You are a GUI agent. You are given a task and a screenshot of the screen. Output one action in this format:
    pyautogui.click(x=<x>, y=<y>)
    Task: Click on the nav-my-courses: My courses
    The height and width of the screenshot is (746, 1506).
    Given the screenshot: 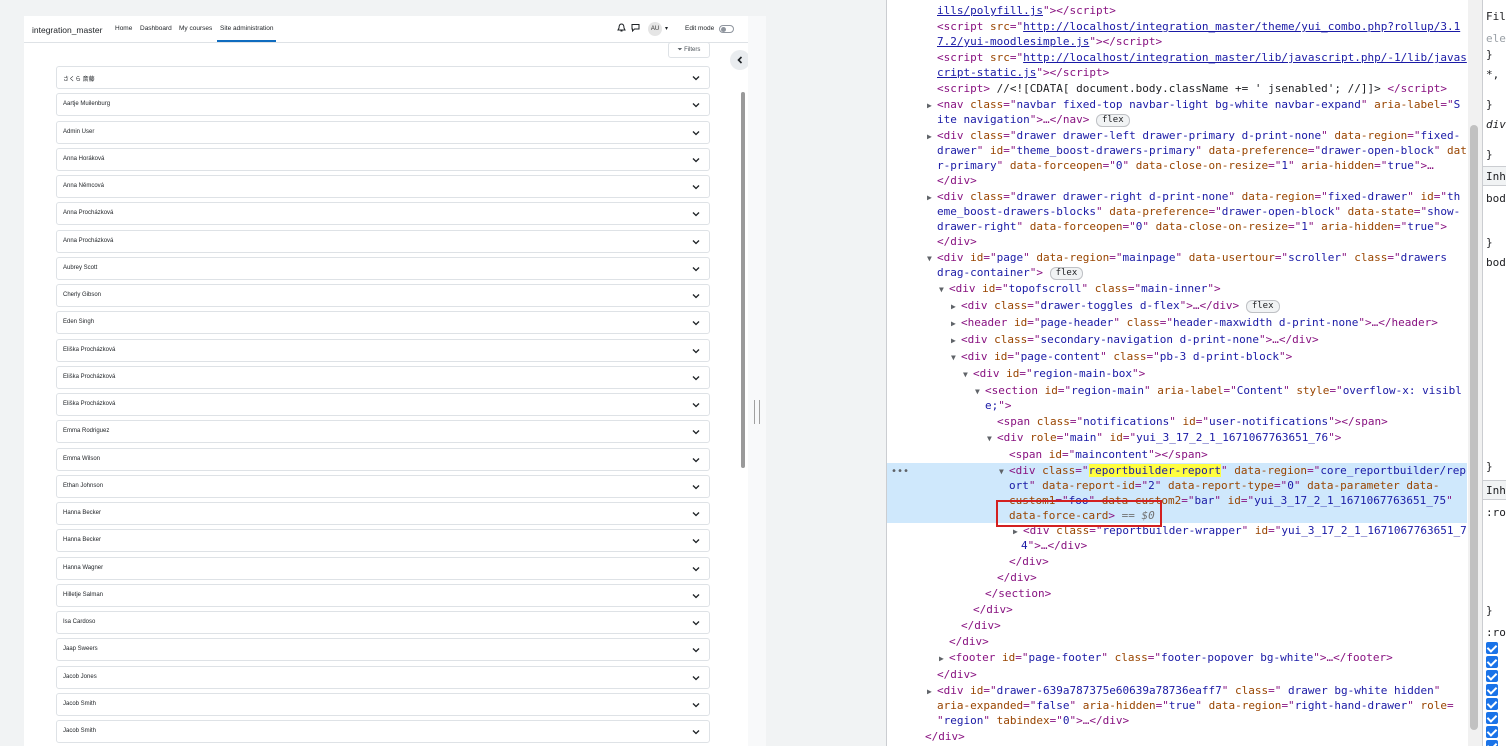 What is the action you would take?
    pyautogui.click(x=195, y=28)
    